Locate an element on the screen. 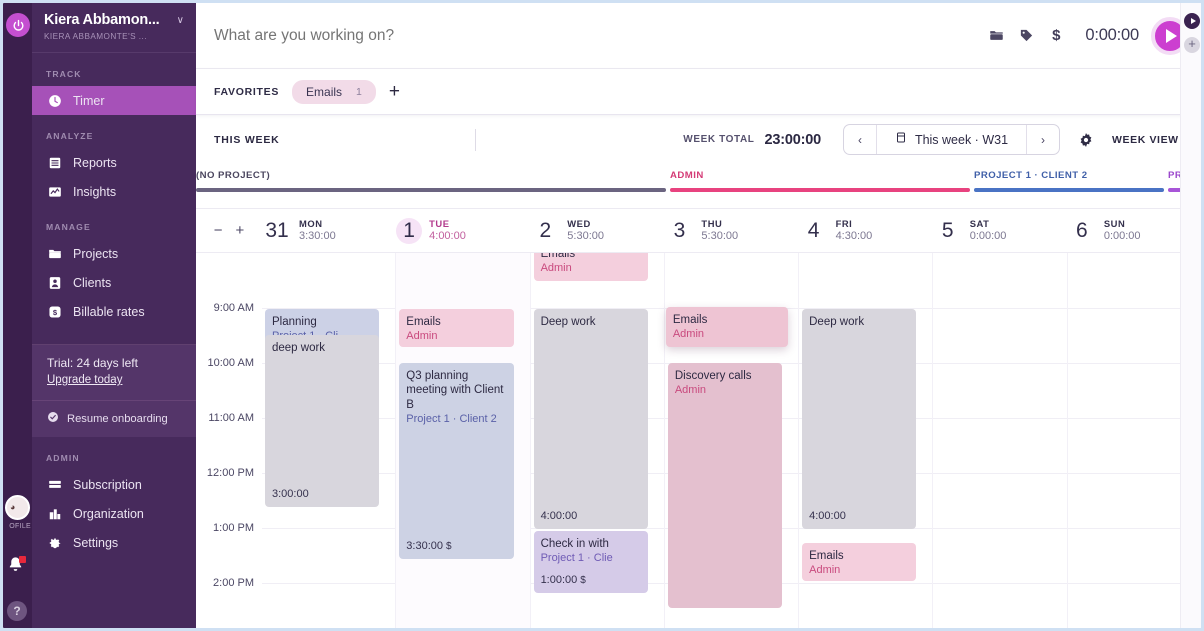 The image size is (1204, 631). resume-onboarding-label: Resume onboarding is located at coordinates (117, 418).